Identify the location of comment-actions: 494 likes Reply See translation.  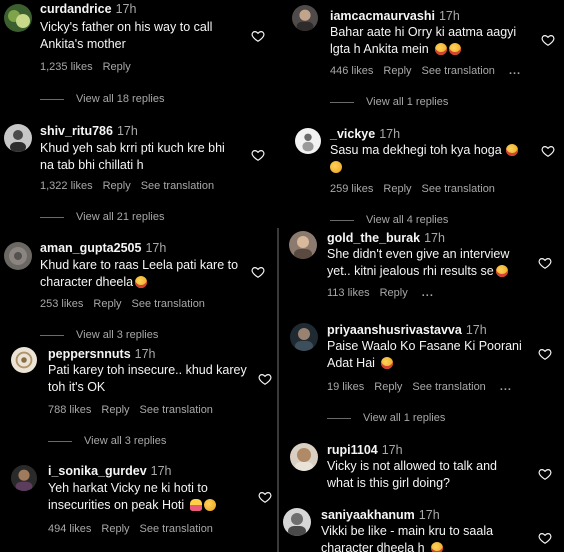
(135, 529).